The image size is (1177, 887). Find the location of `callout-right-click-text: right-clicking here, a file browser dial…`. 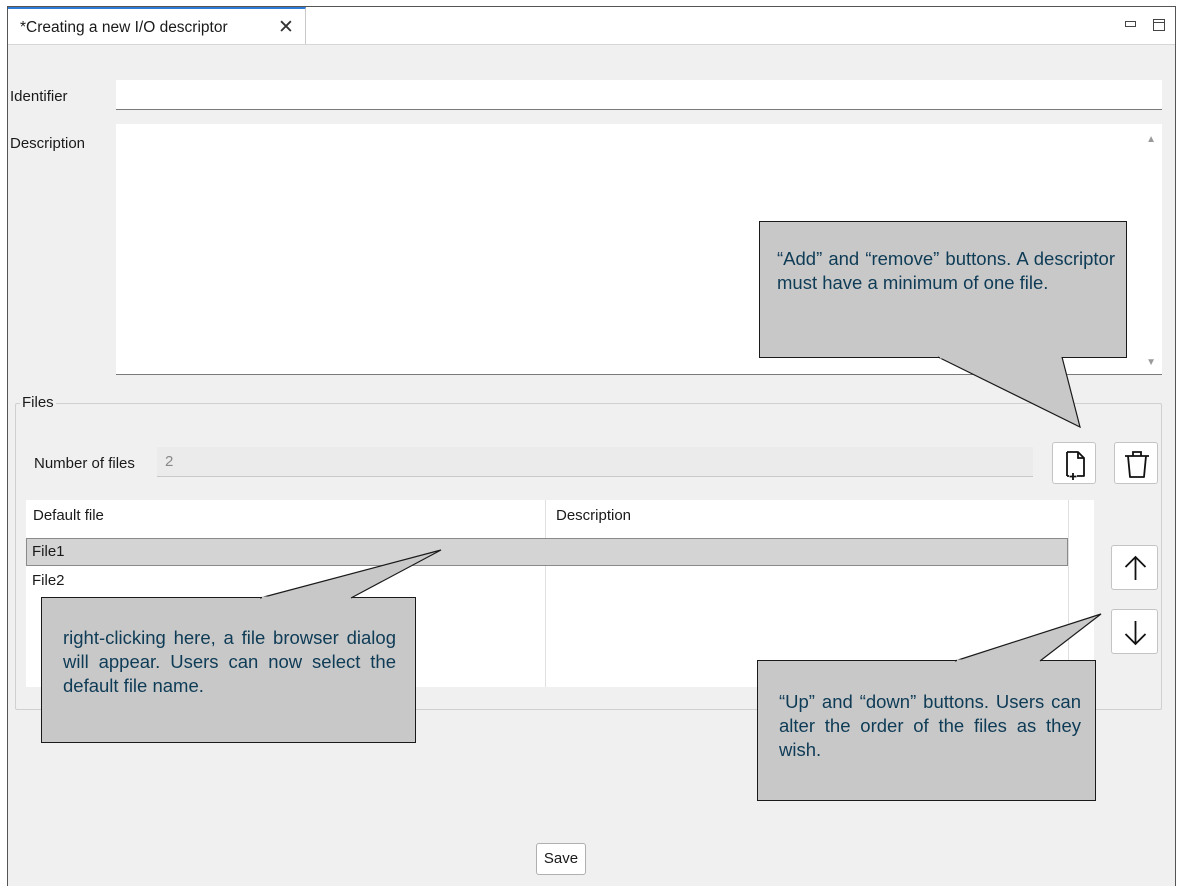

callout-right-click-text: right-clicking here, a file browser dial… is located at coordinates (229, 661).